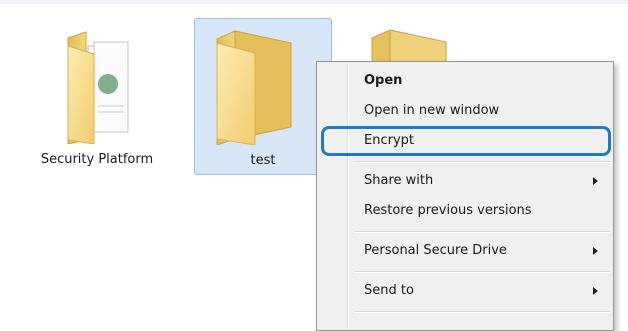 The image size is (628, 331). I want to click on menu-item-open: Open, so click(465, 81).